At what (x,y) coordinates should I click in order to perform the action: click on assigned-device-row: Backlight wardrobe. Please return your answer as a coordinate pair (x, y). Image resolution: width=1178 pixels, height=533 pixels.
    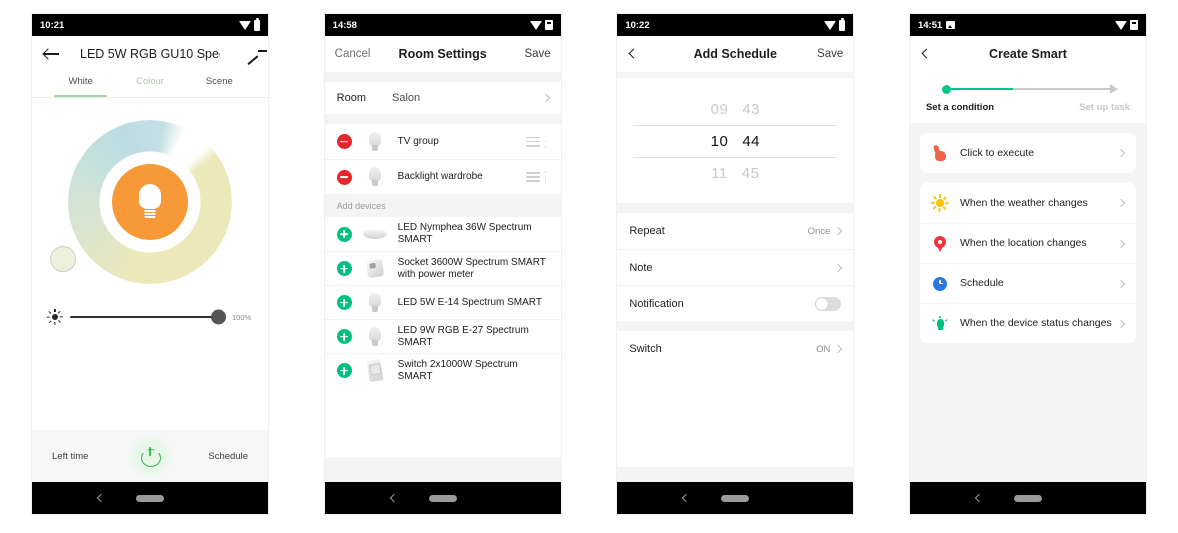
    Looking at the image, I should click on (442, 176).